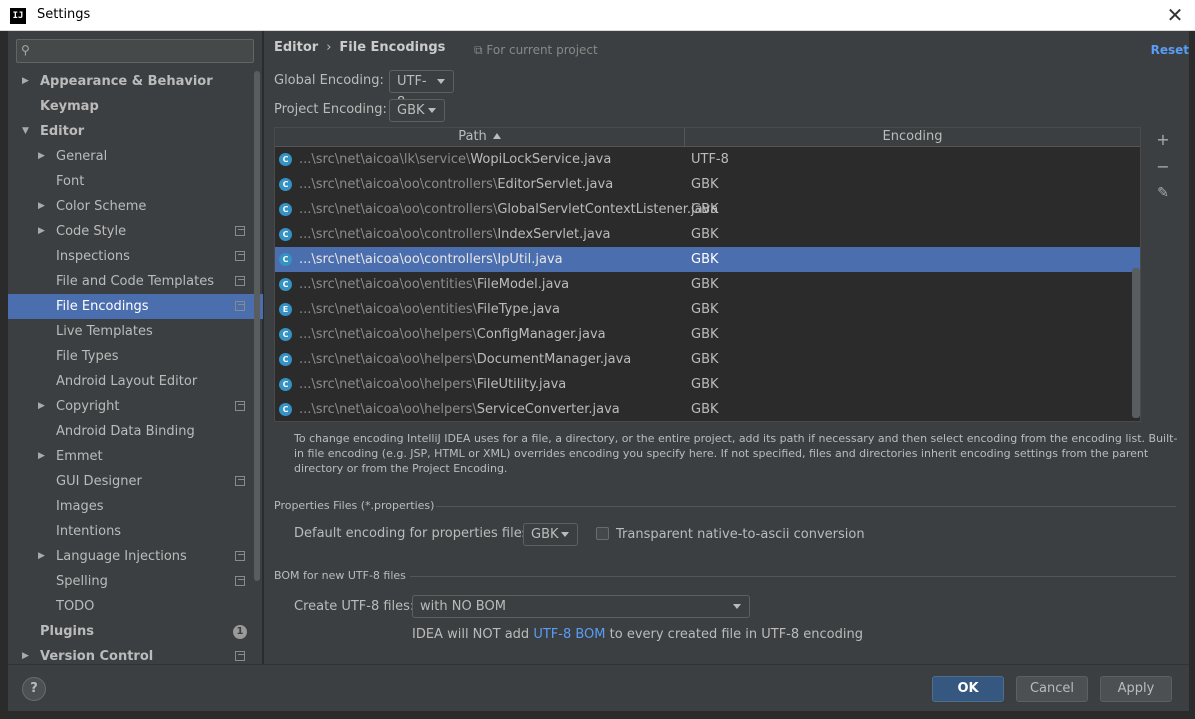 The width and height of the screenshot is (1195, 719). I want to click on sidebar-item-todo: TODO, so click(135, 606).